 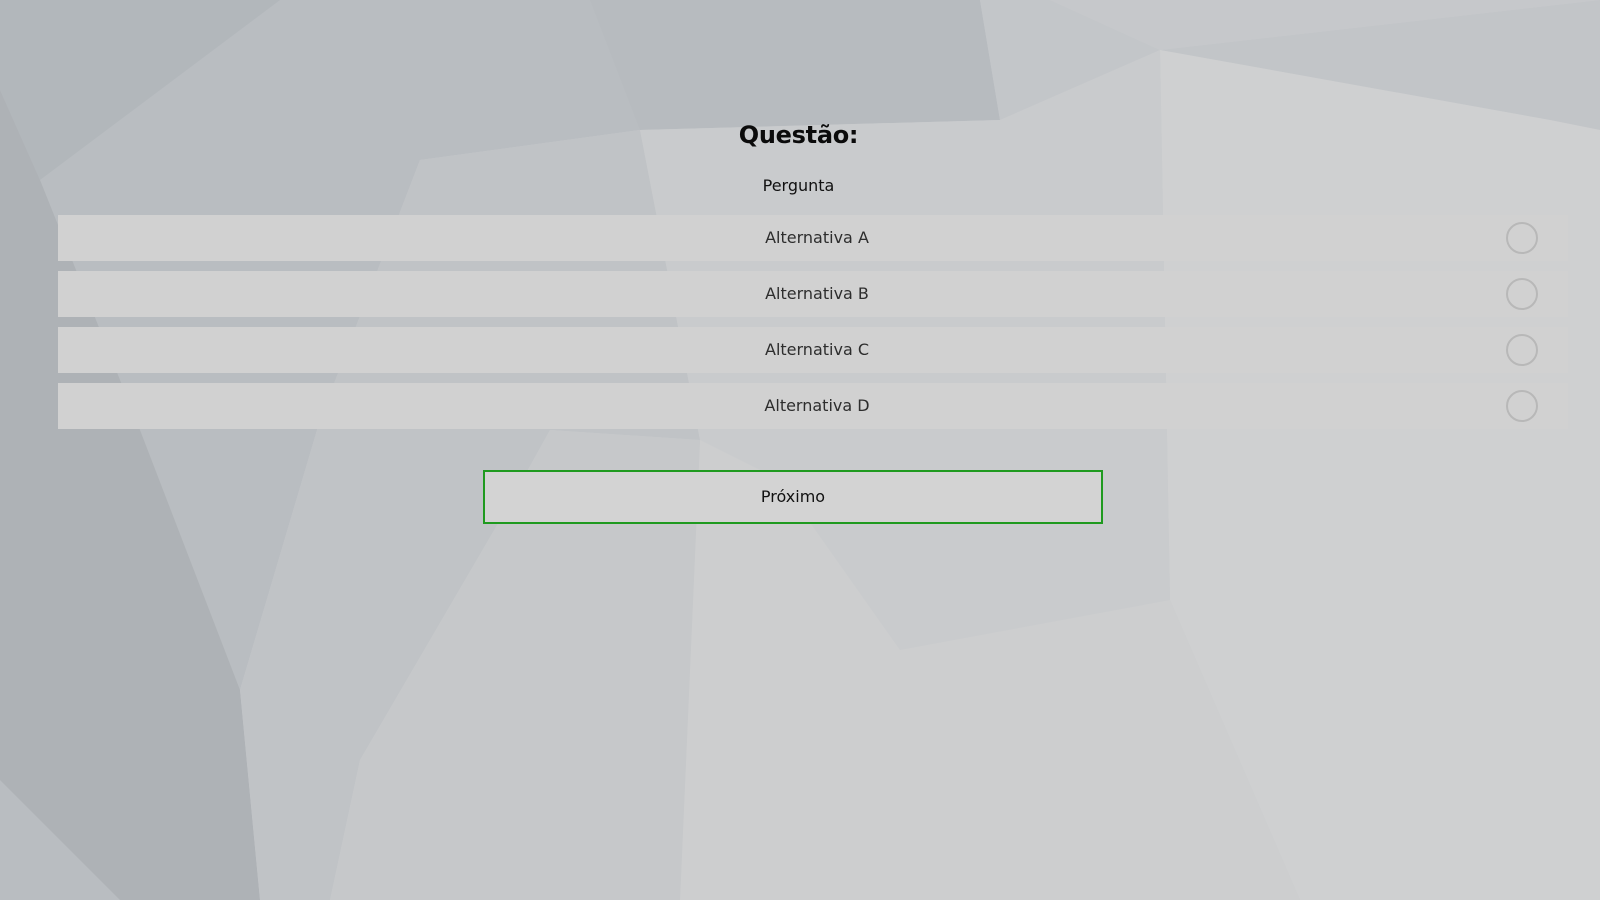 I want to click on option-d-label: Alternativa D, so click(x=817, y=405).